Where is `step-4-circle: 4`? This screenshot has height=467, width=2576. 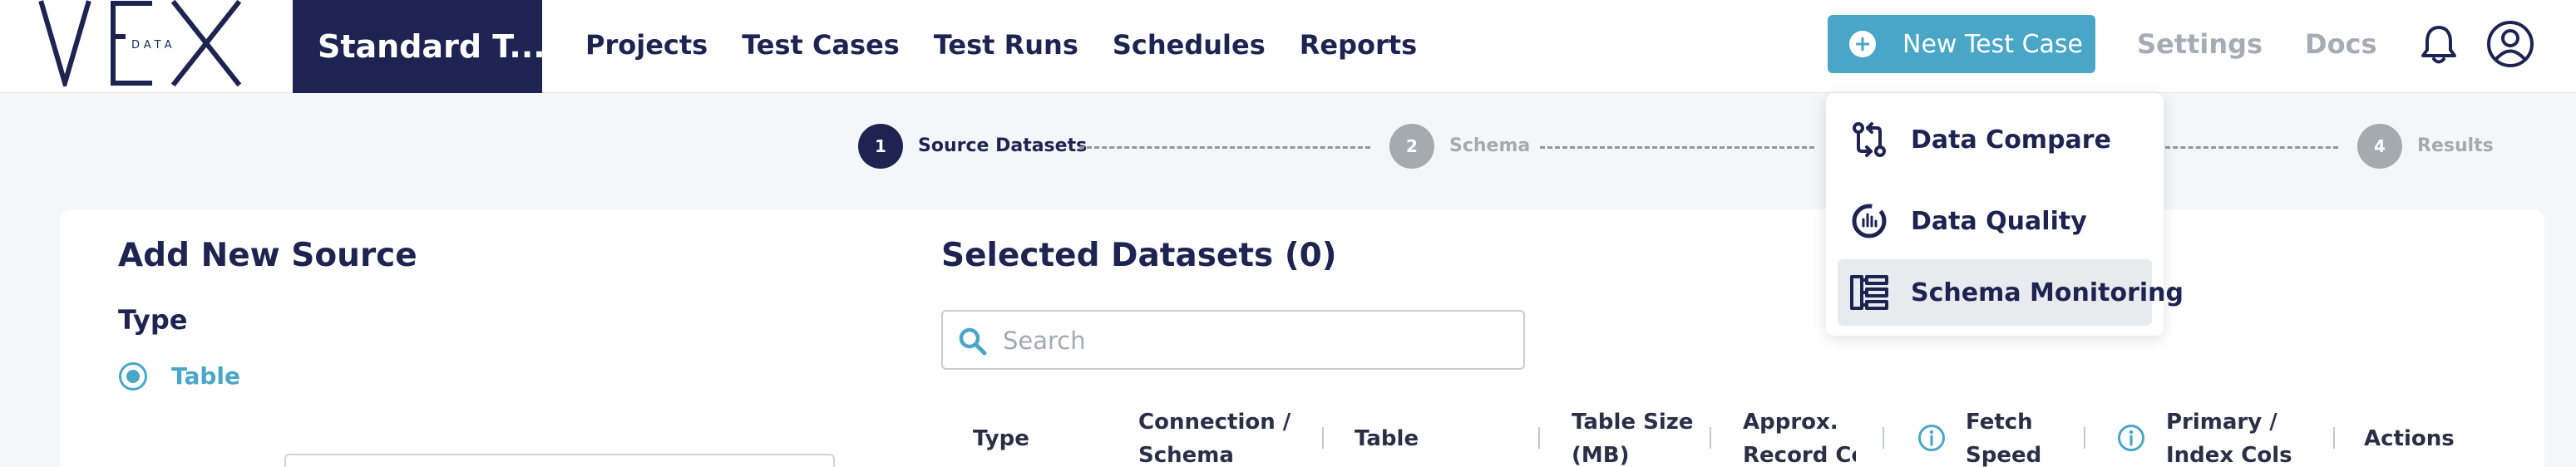
step-4-circle: 4 is located at coordinates (2379, 146).